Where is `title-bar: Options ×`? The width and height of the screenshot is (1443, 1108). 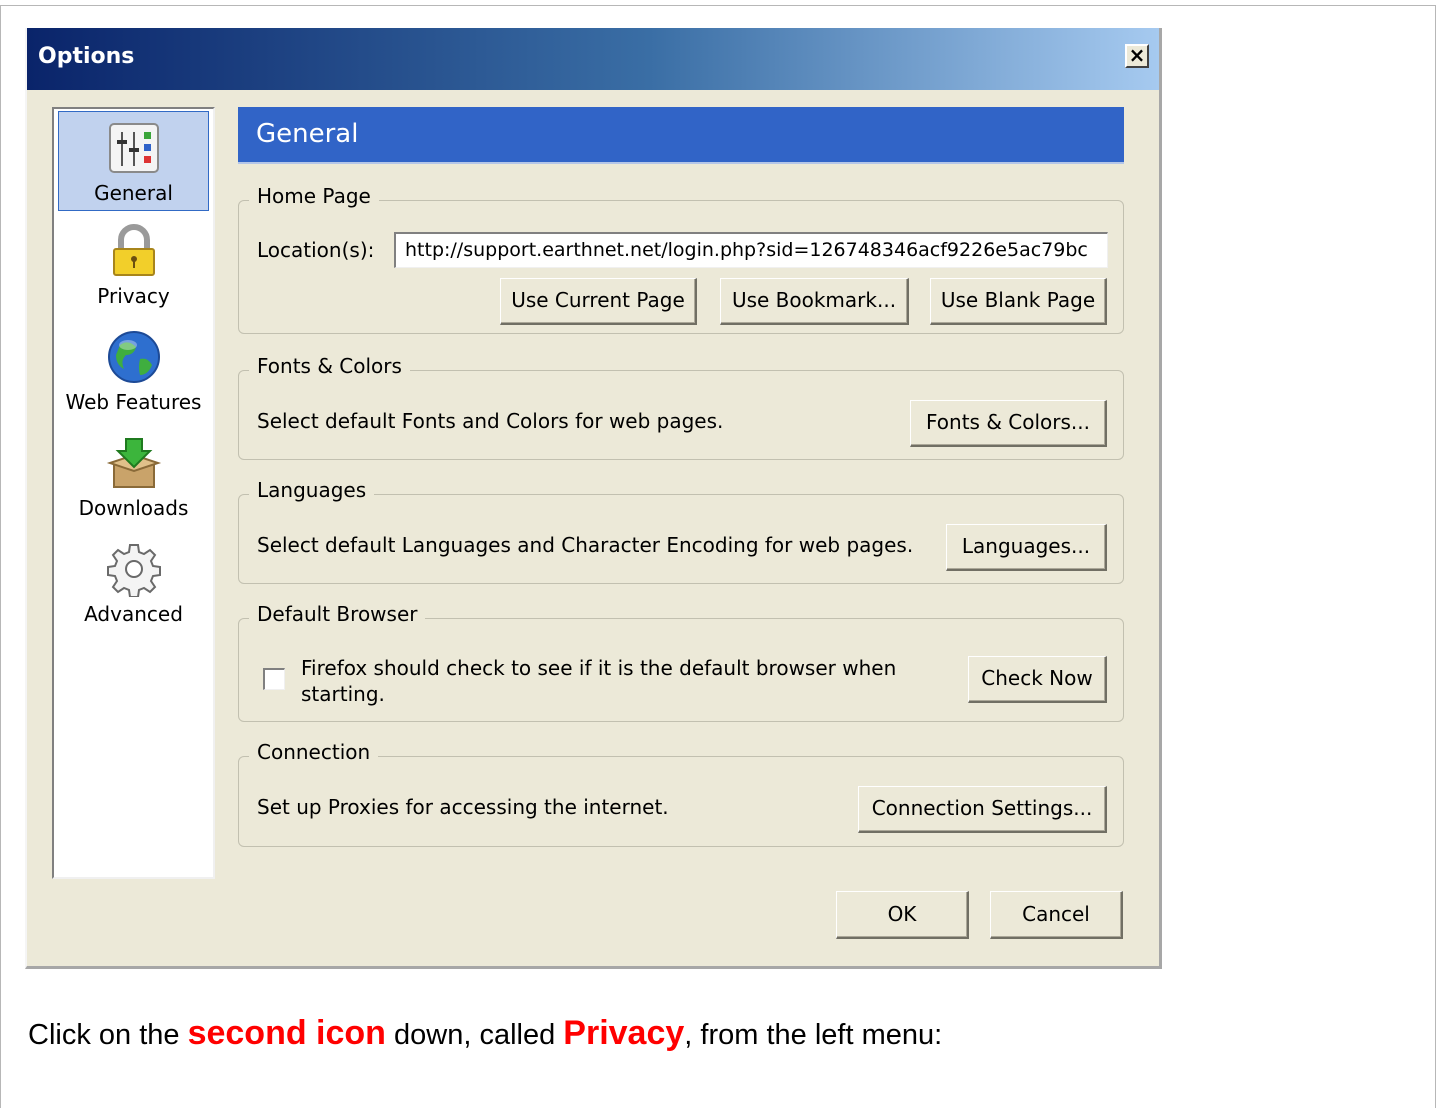 title-bar: Options × is located at coordinates (593, 59).